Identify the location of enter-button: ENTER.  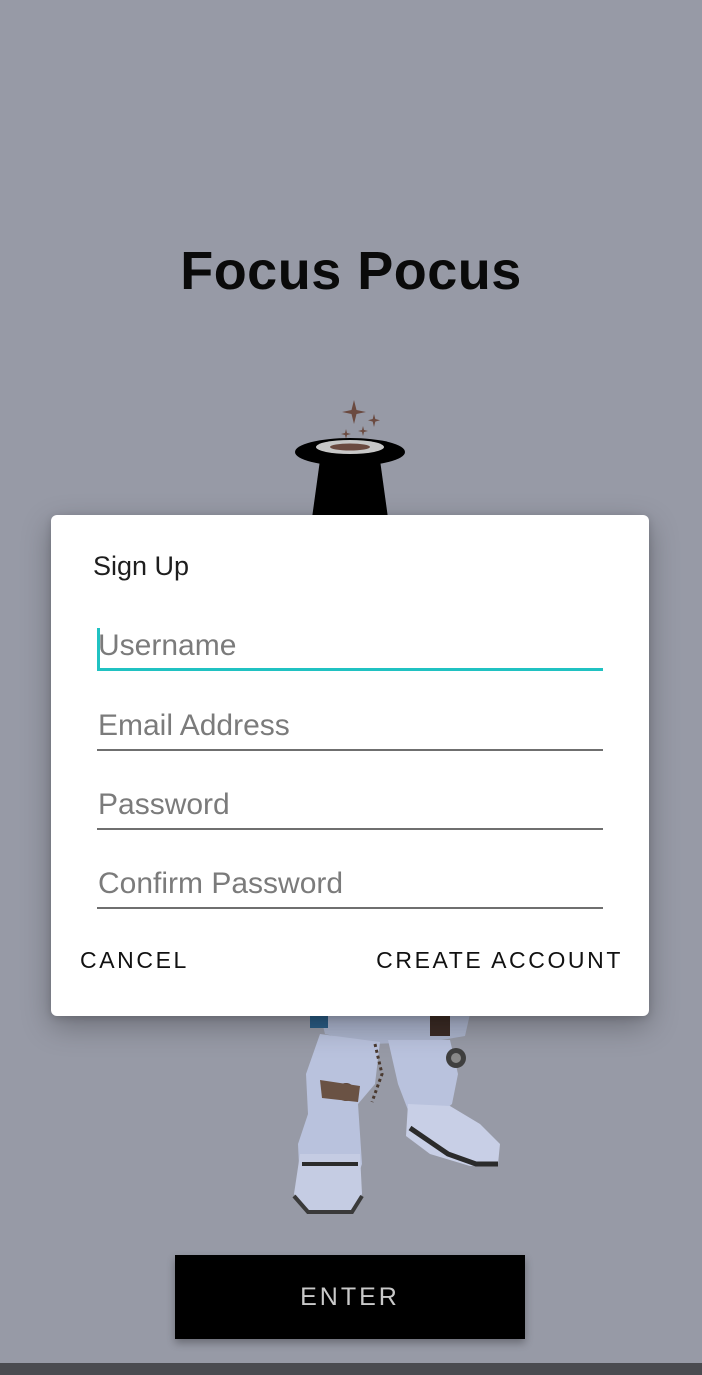
(350, 1297).